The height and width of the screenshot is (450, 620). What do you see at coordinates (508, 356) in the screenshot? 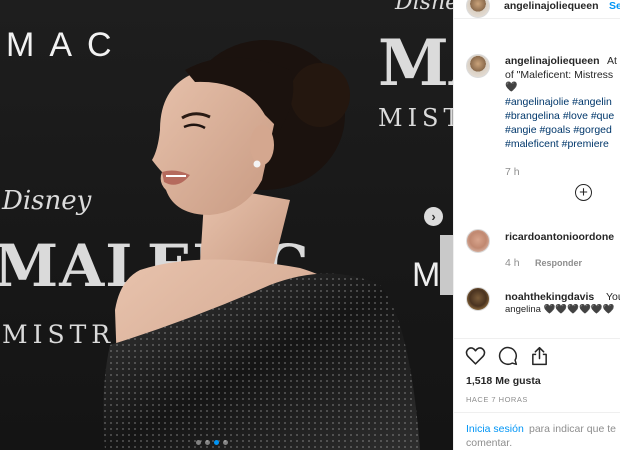
I see `comment-icon` at bounding box center [508, 356].